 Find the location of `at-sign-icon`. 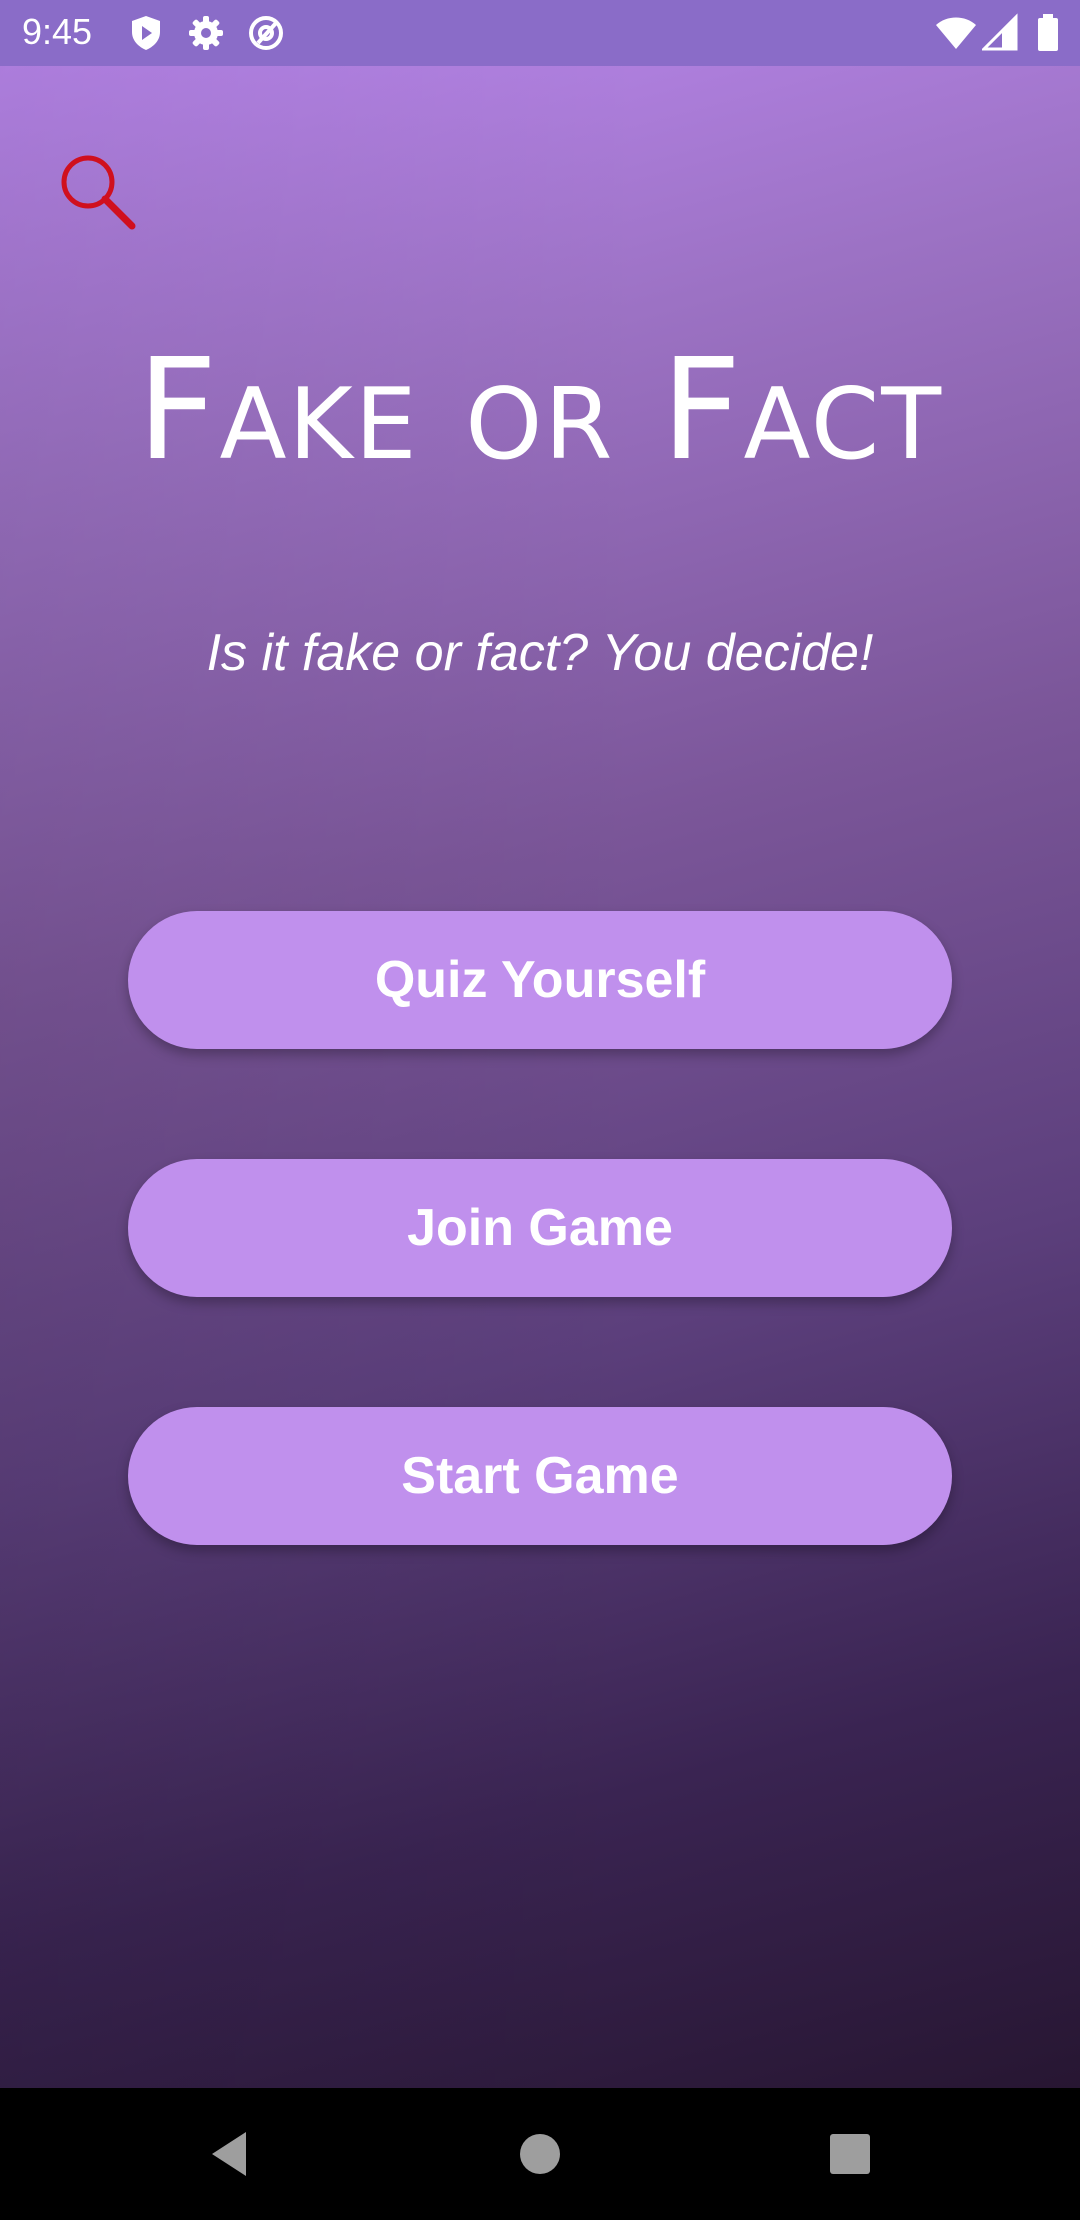

at-sign-icon is located at coordinates (266, 33).